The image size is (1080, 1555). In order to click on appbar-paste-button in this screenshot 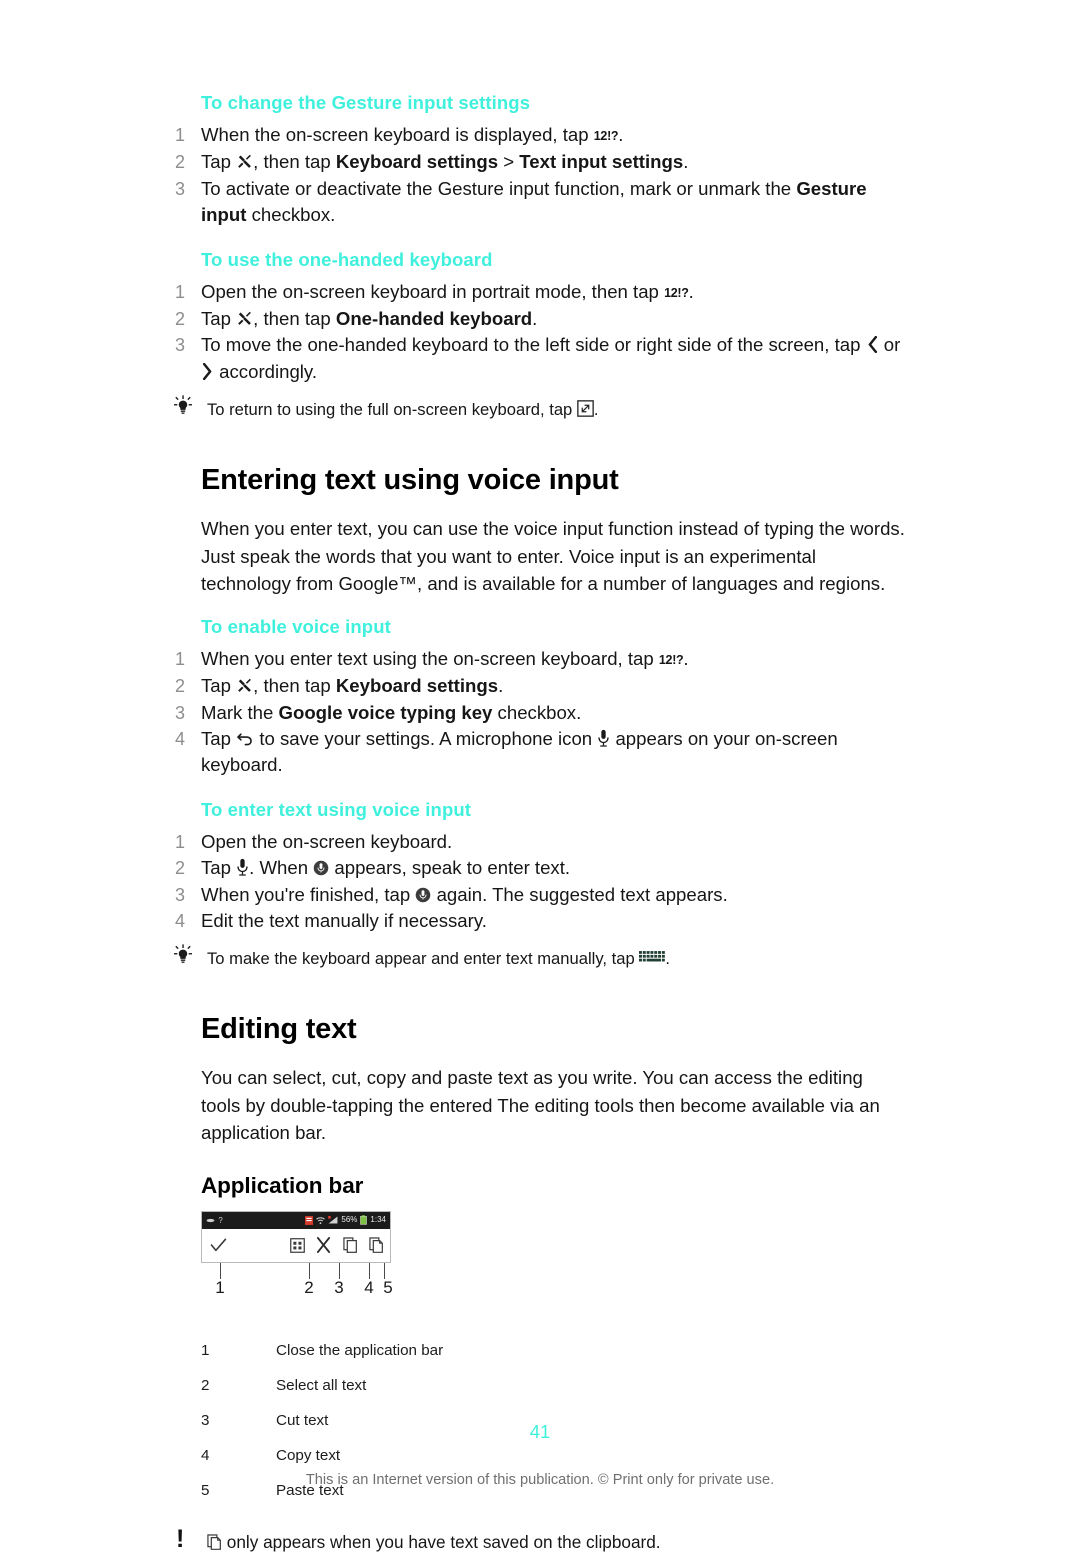, I will do `click(377, 1245)`.